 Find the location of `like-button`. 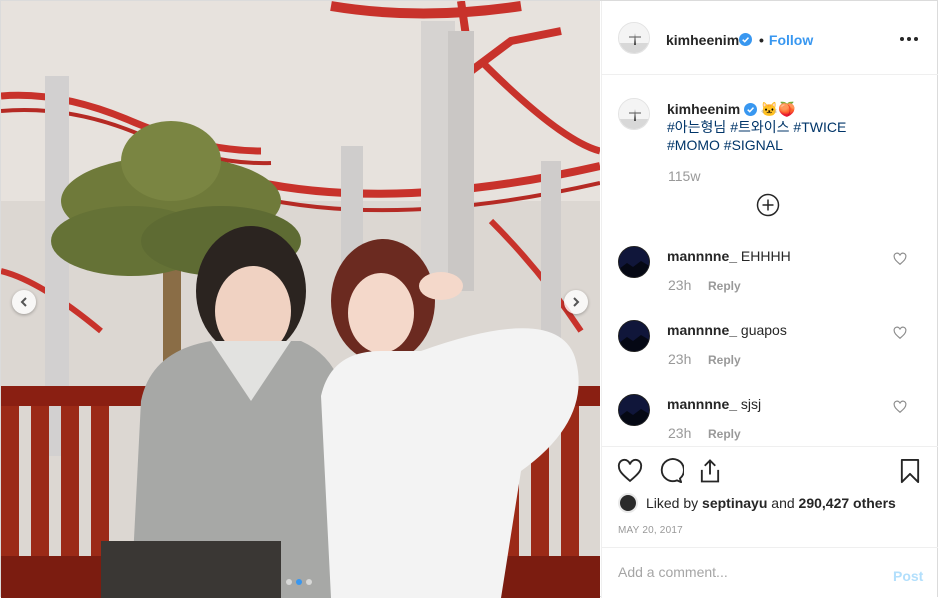

like-button is located at coordinates (630, 471).